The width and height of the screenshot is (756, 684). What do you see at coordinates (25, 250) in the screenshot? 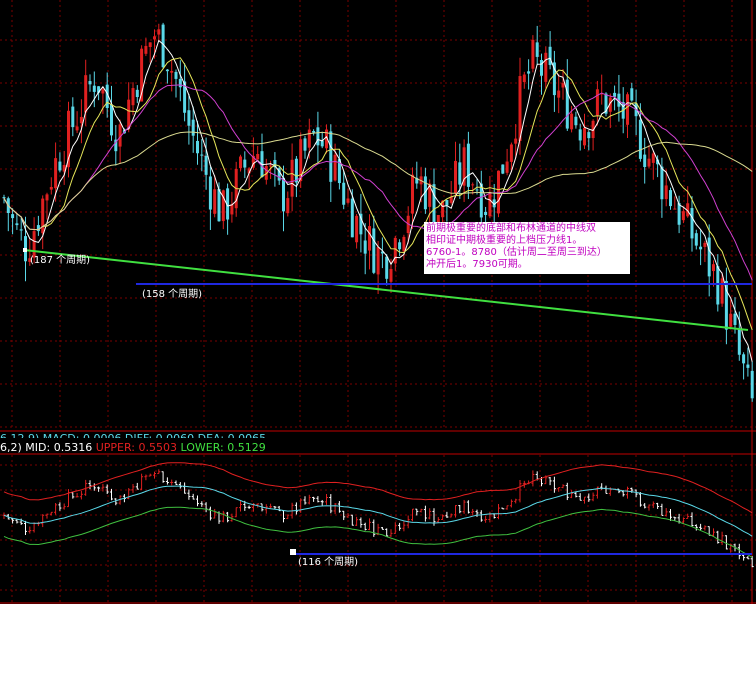
I see `trendline-anchor` at bounding box center [25, 250].